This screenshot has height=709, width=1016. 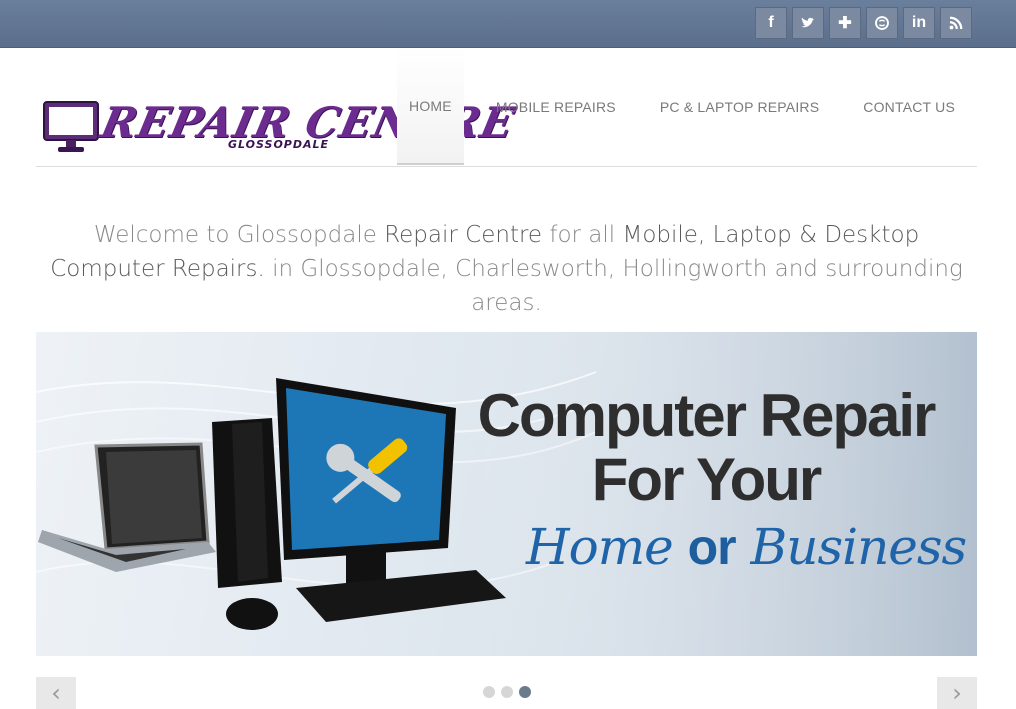 I want to click on slider-prev-button: ‹, so click(x=56, y=693).